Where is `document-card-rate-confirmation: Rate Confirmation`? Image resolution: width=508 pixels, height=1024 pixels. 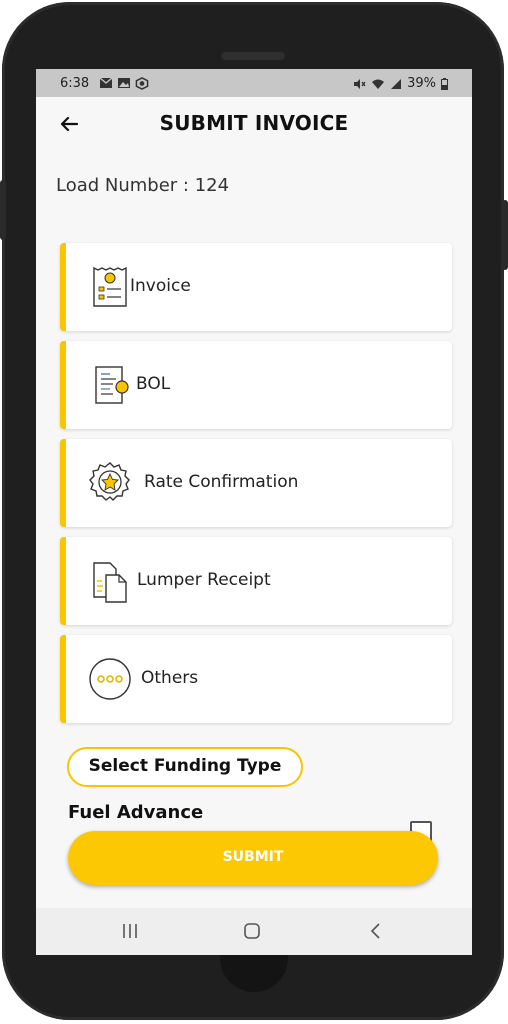
document-card-rate-confirmation: Rate Confirmation is located at coordinates (256, 483).